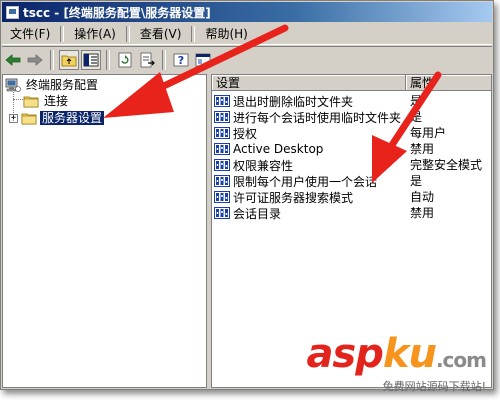 Image resolution: width=500 pixels, height=400 pixels. Describe the element at coordinates (72, 118) in the screenshot. I see `tree-label-server-settings: 服务器设置` at that location.